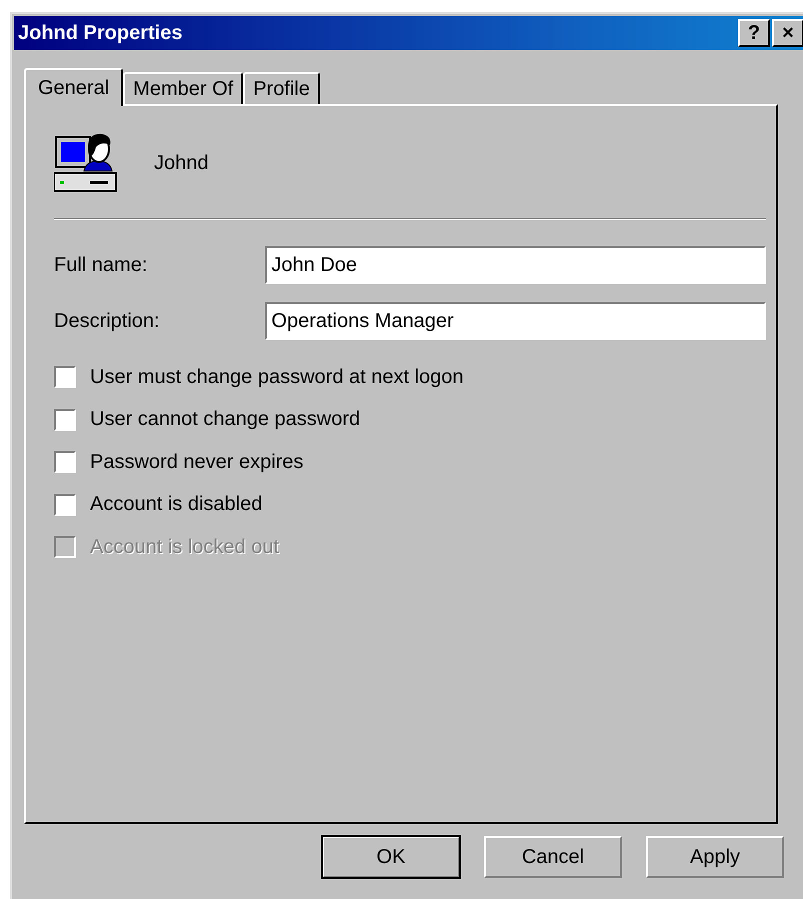 This screenshot has height=899, width=803. What do you see at coordinates (184, 547) in the screenshot?
I see `checkbox-label: Account is locked out` at bounding box center [184, 547].